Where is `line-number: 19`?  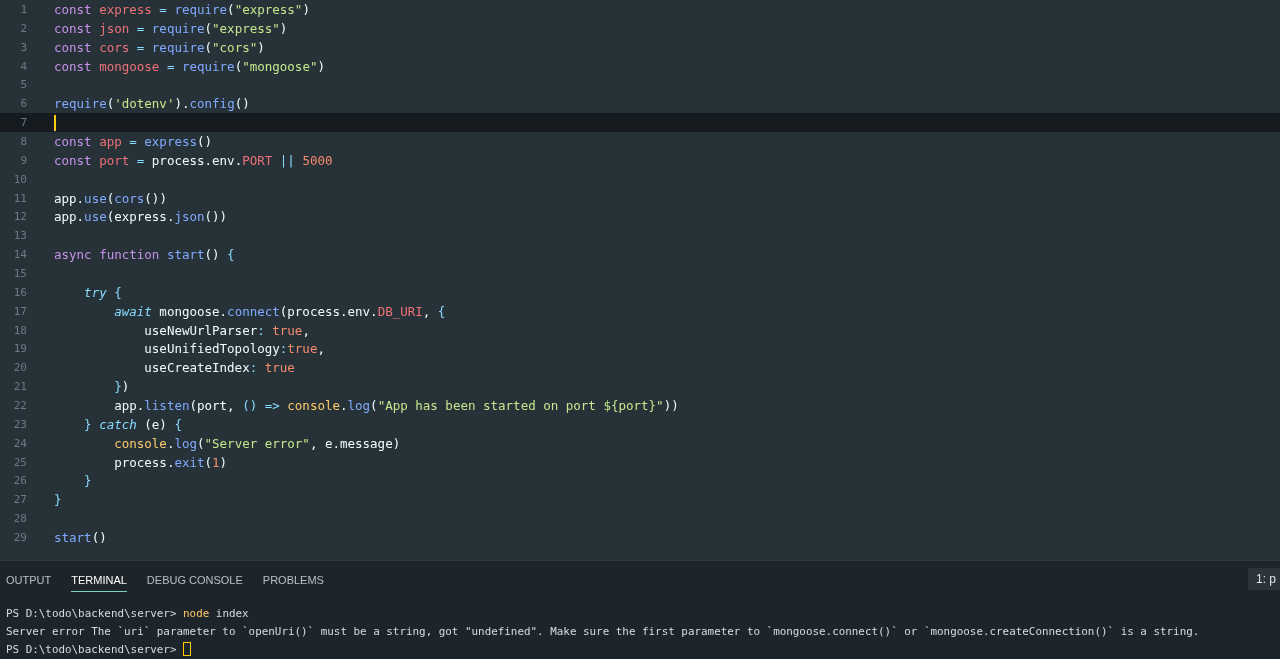 line-number: 19 is located at coordinates (19, 349).